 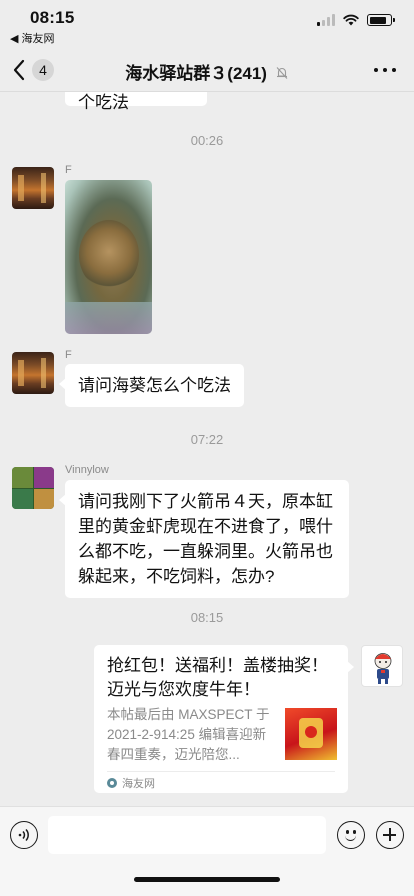 I want to click on status-time: 08:15, so click(x=52, y=17).